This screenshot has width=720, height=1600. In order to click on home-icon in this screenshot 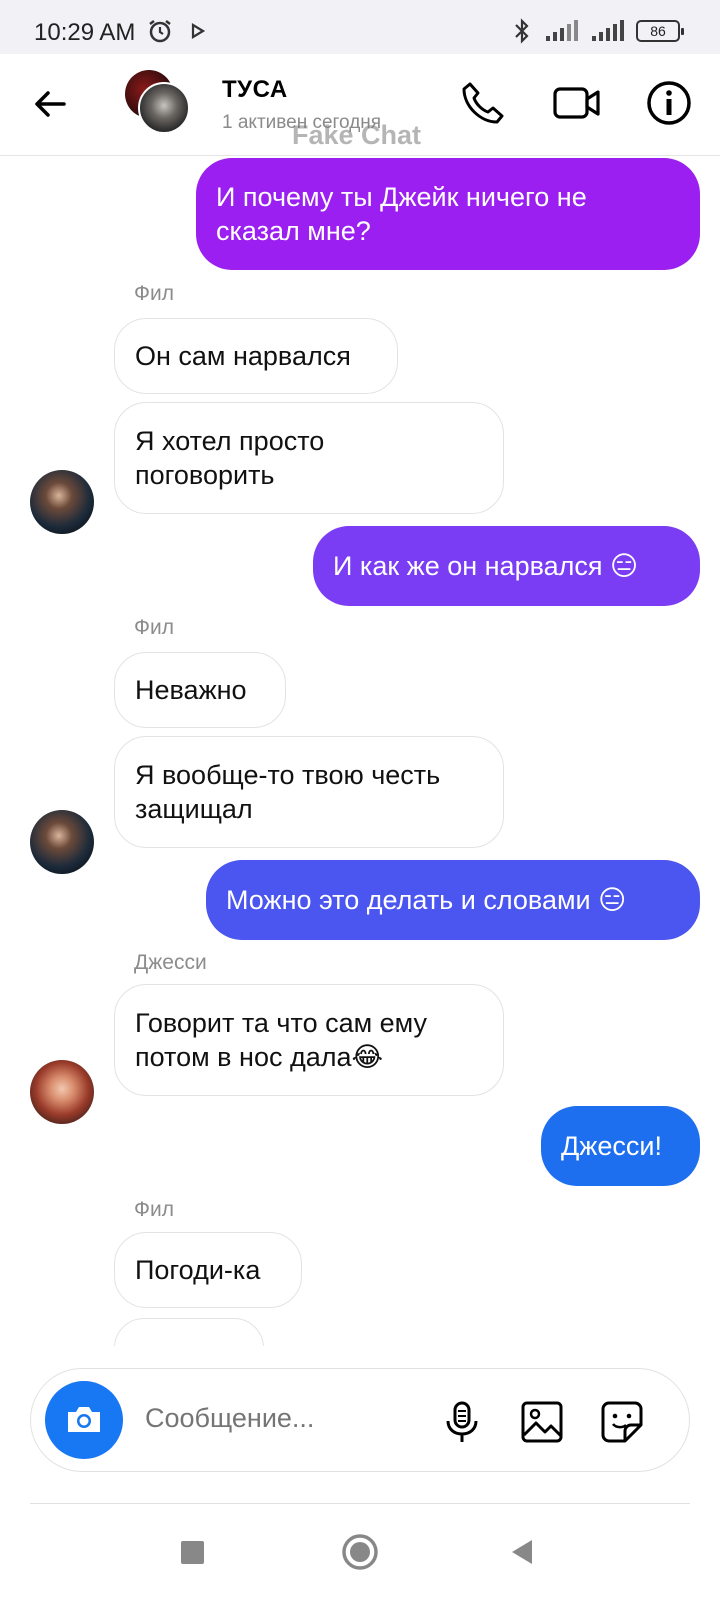, I will do `click(360, 1552)`.